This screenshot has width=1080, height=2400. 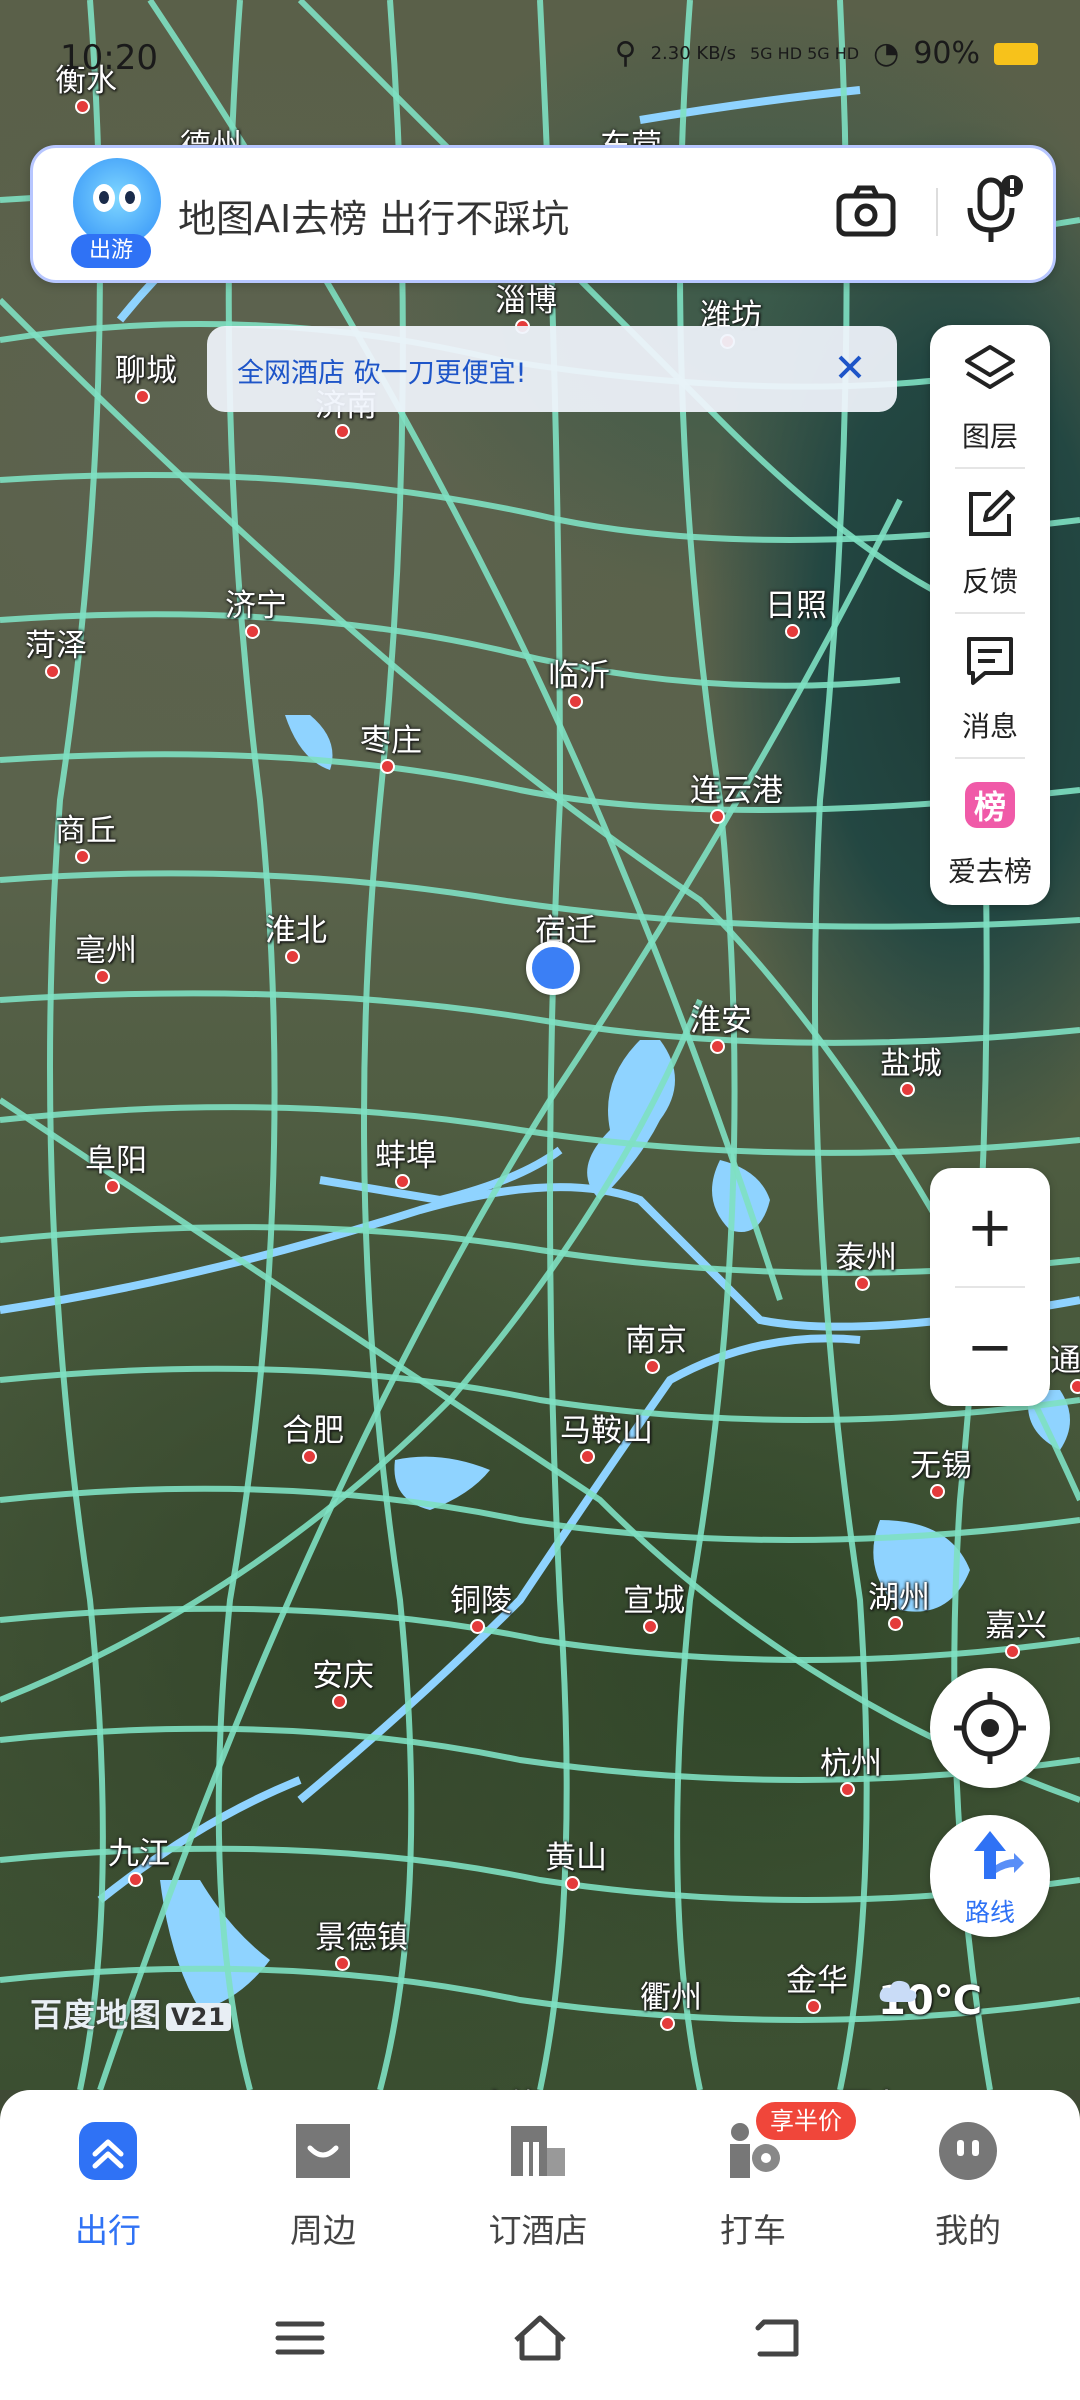 What do you see at coordinates (343, 1672) in the screenshot?
I see `city-label: 安庆` at bounding box center [343, 1672].